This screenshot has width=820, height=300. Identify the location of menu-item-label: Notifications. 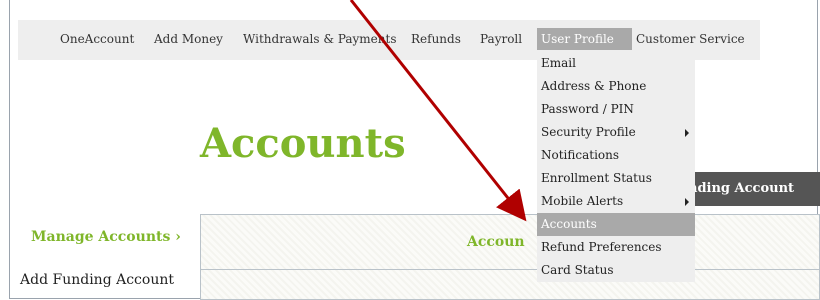
(580, 155).